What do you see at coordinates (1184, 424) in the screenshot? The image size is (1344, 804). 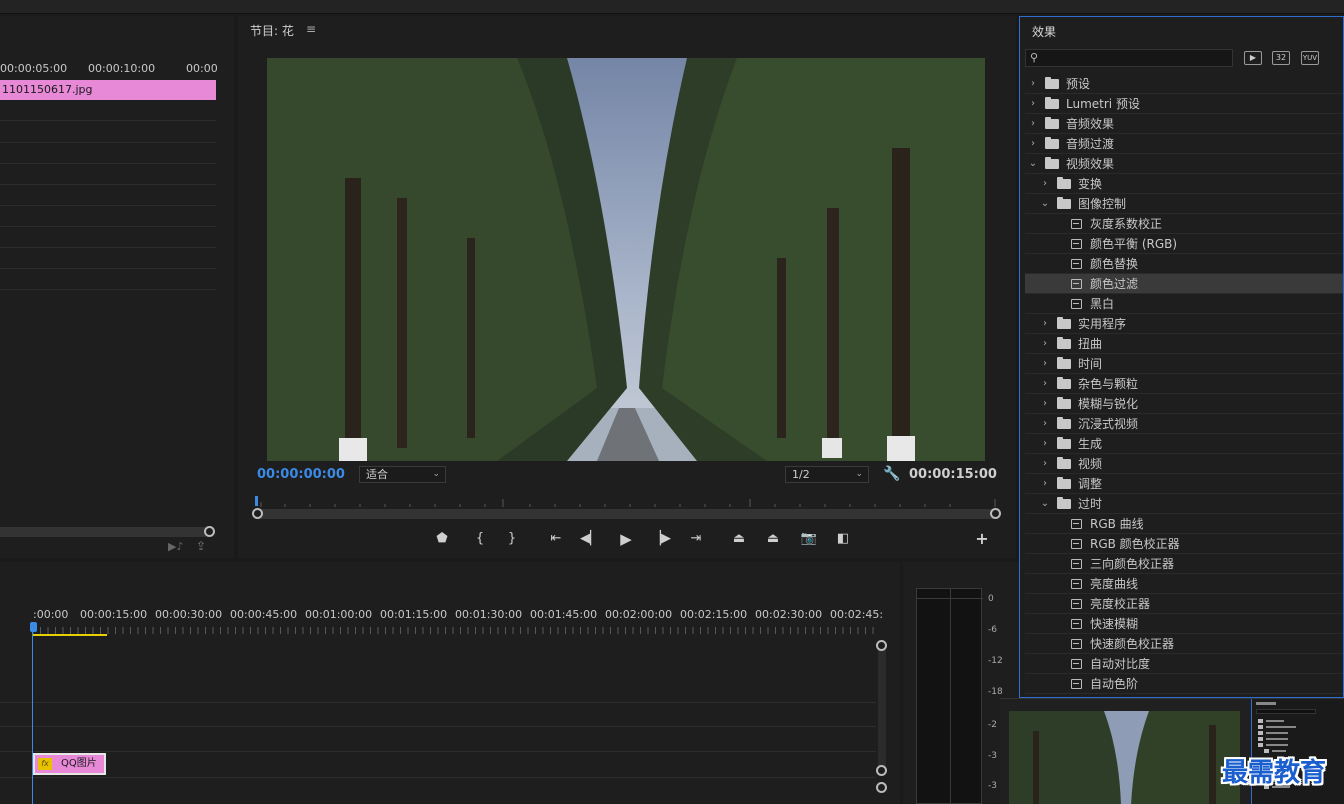 I see `effects-tree-item: › 沉浸式视频` at bounding box center [1184, 424].